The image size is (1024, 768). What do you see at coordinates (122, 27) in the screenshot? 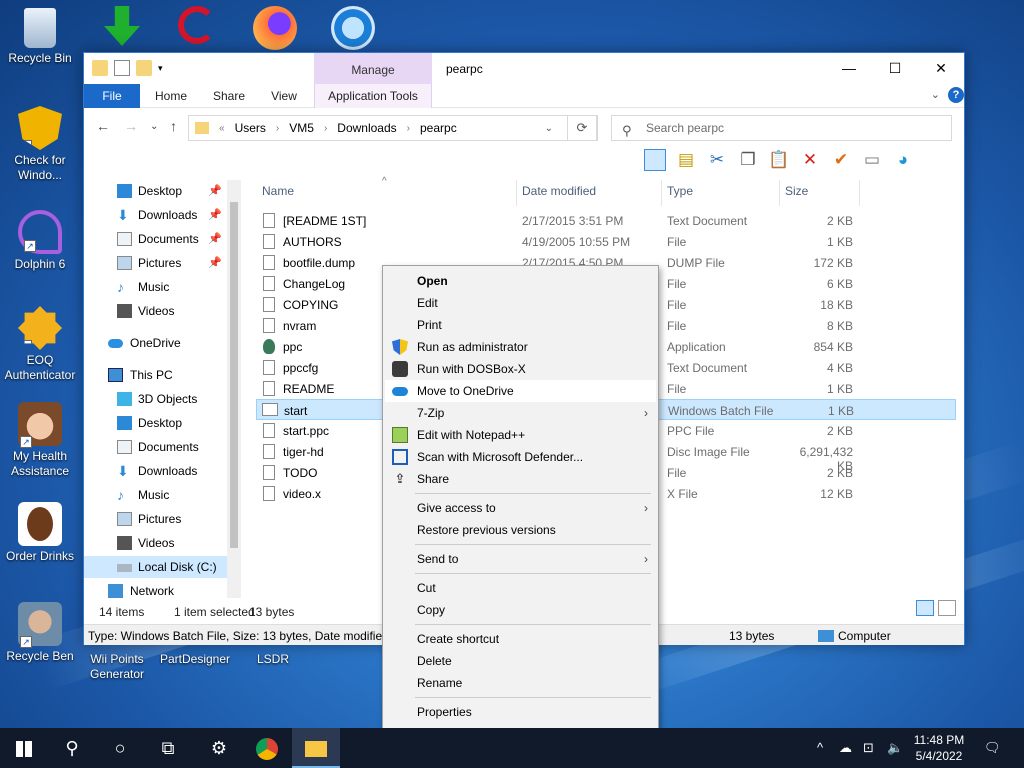
I see `download-arrow-app-icon` at bounding box center [122, 27].